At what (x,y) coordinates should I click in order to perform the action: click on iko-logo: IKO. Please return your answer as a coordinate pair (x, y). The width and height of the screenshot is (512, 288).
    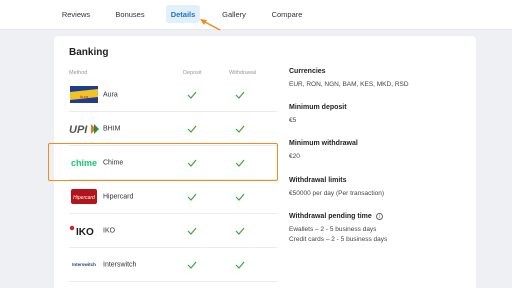
    Looking at the image, I should click on (84, 231).